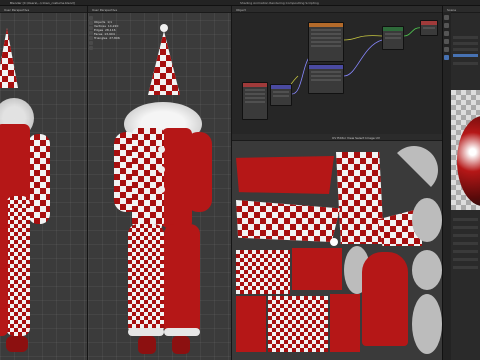 The image size is (480, 360). Describe the element at coordinates (15, 164) in the screenshot. I see `costume-torso` at that location.